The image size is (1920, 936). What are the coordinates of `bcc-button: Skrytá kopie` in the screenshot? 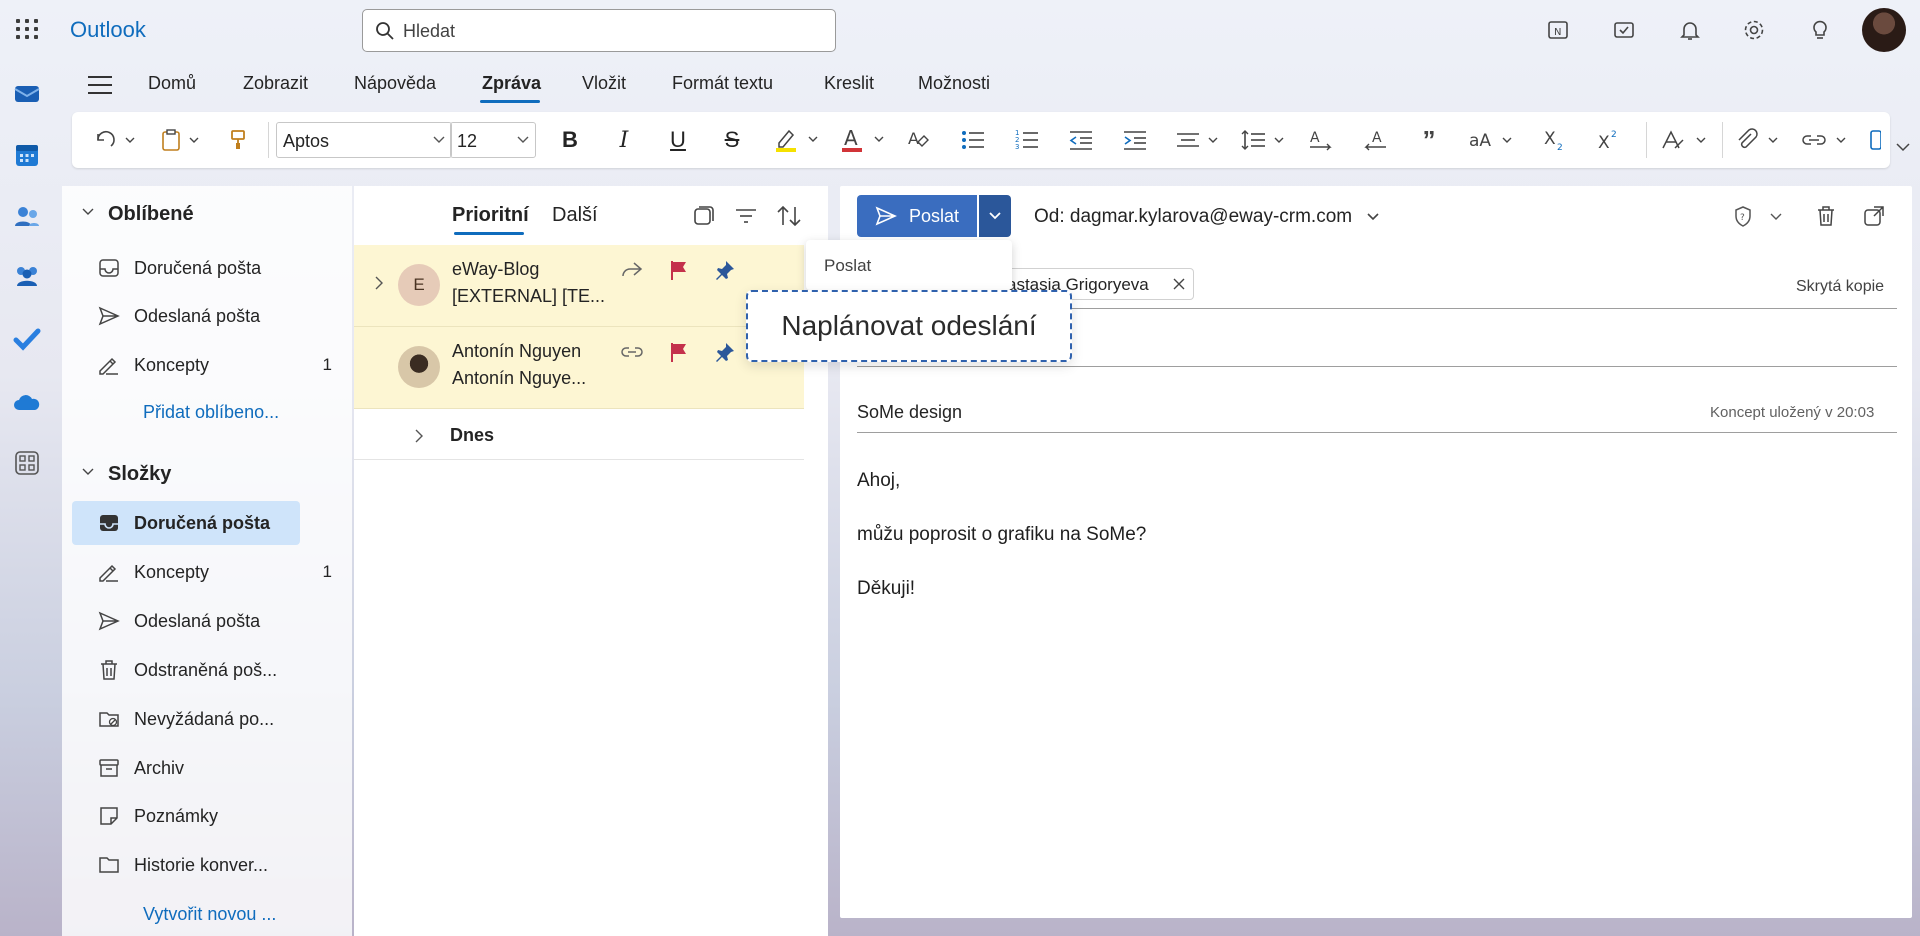 It's located at (1840, 287).